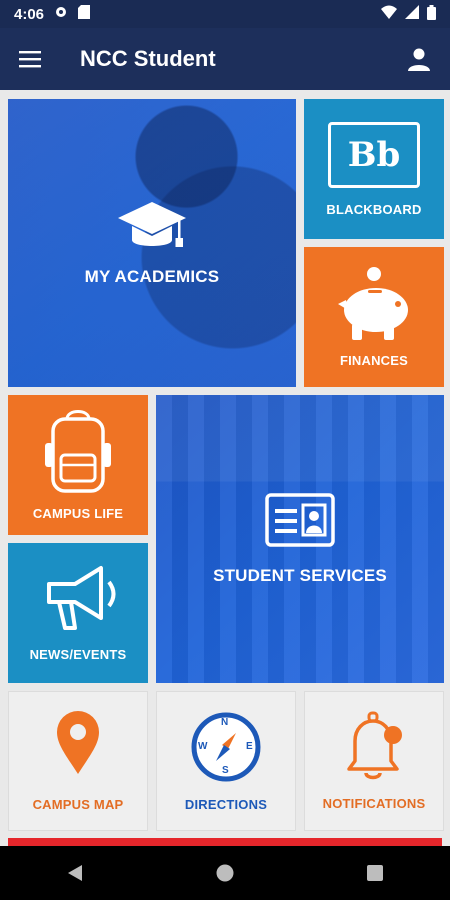 The height and width of the screenshot is (900, 450). I want to click on finances-tile: FINANCES, so click(374, 317).